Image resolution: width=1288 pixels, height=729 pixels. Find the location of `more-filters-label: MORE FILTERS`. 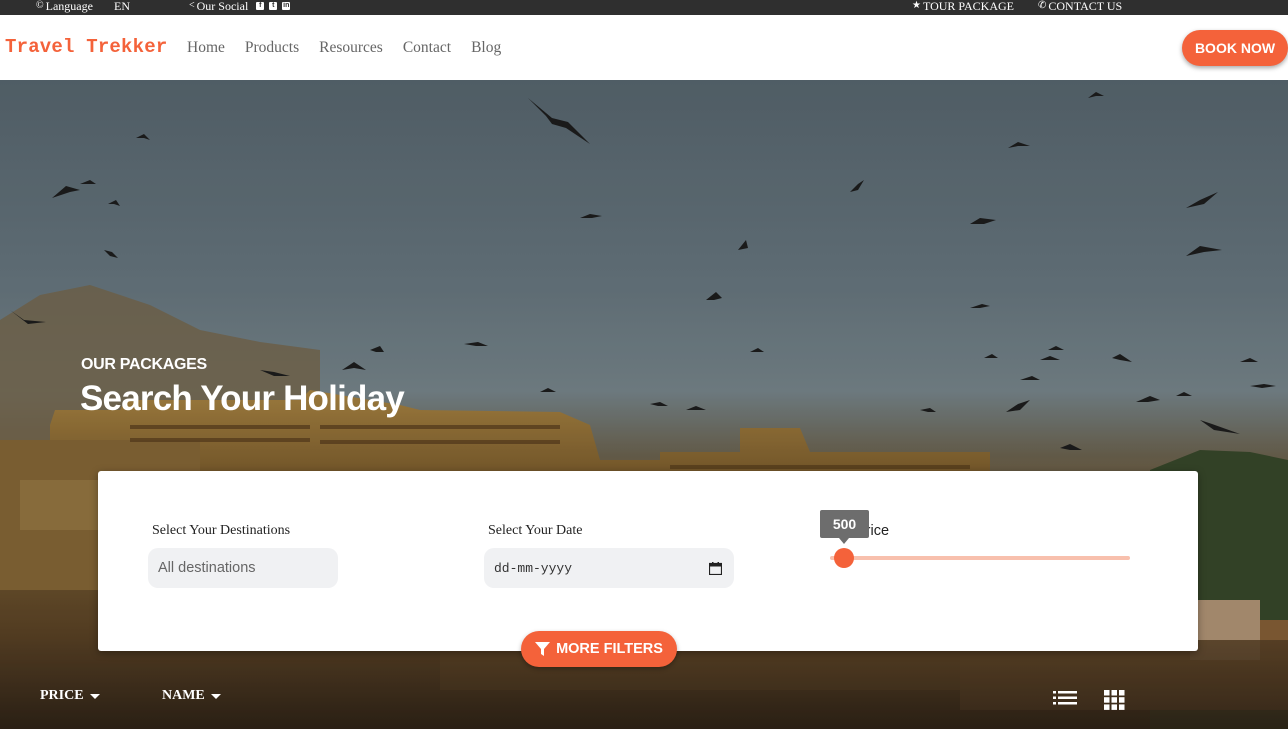

more-filters-label: MORE FILTERS is located at coordinates (609, 649).